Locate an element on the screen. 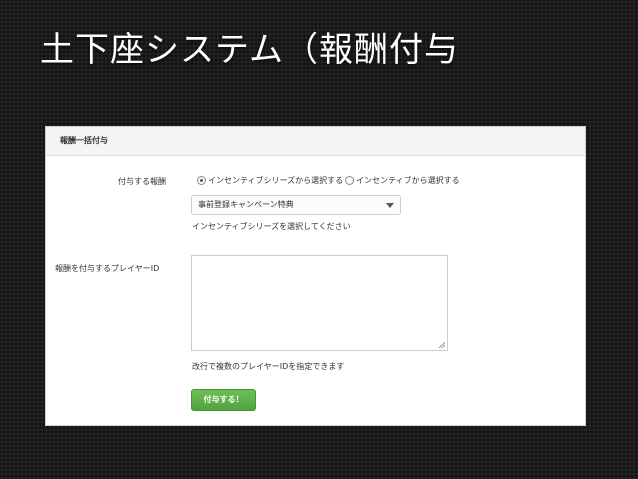 The image size is (638, 479). radio-option-incentive: インセンティブから選択する is located at coordinates (402, 180).